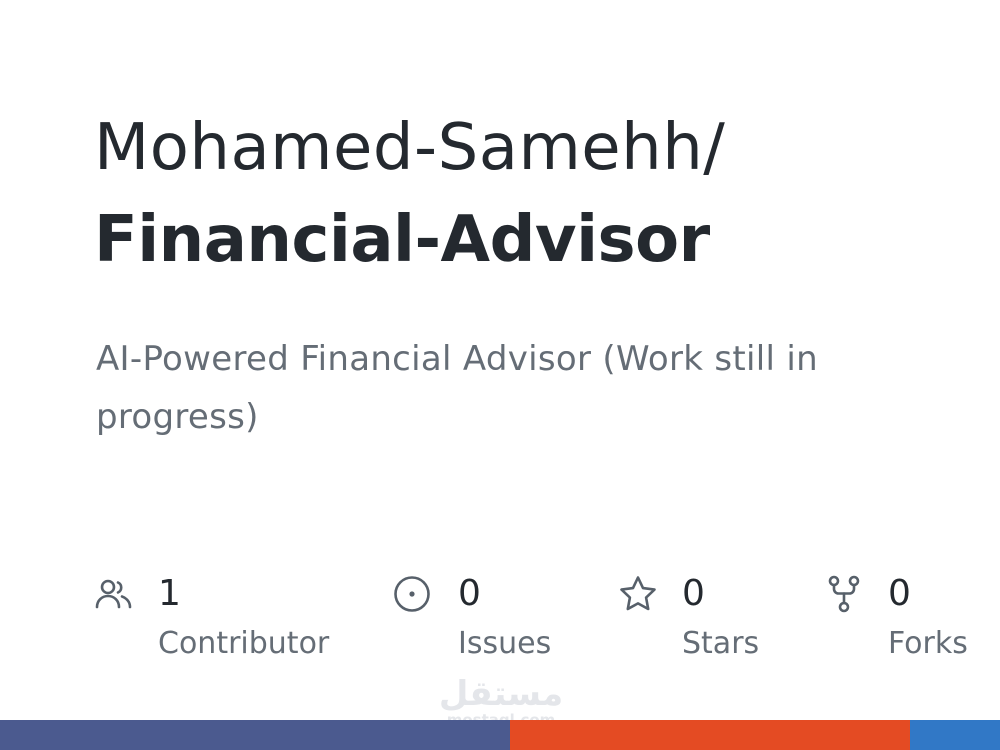 The height and width of the screenshot is (750, 1000). Describe the element at coordinates (409, 148) in the screenshot. I see `repo-owner: Mohamed-Samehh/` at that location.